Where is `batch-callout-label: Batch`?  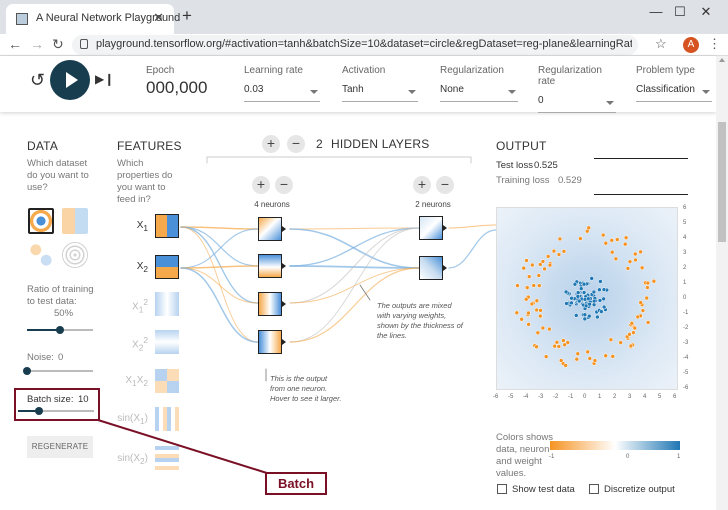
batch-callout-label: Batch is located at coordinates (296, 483).